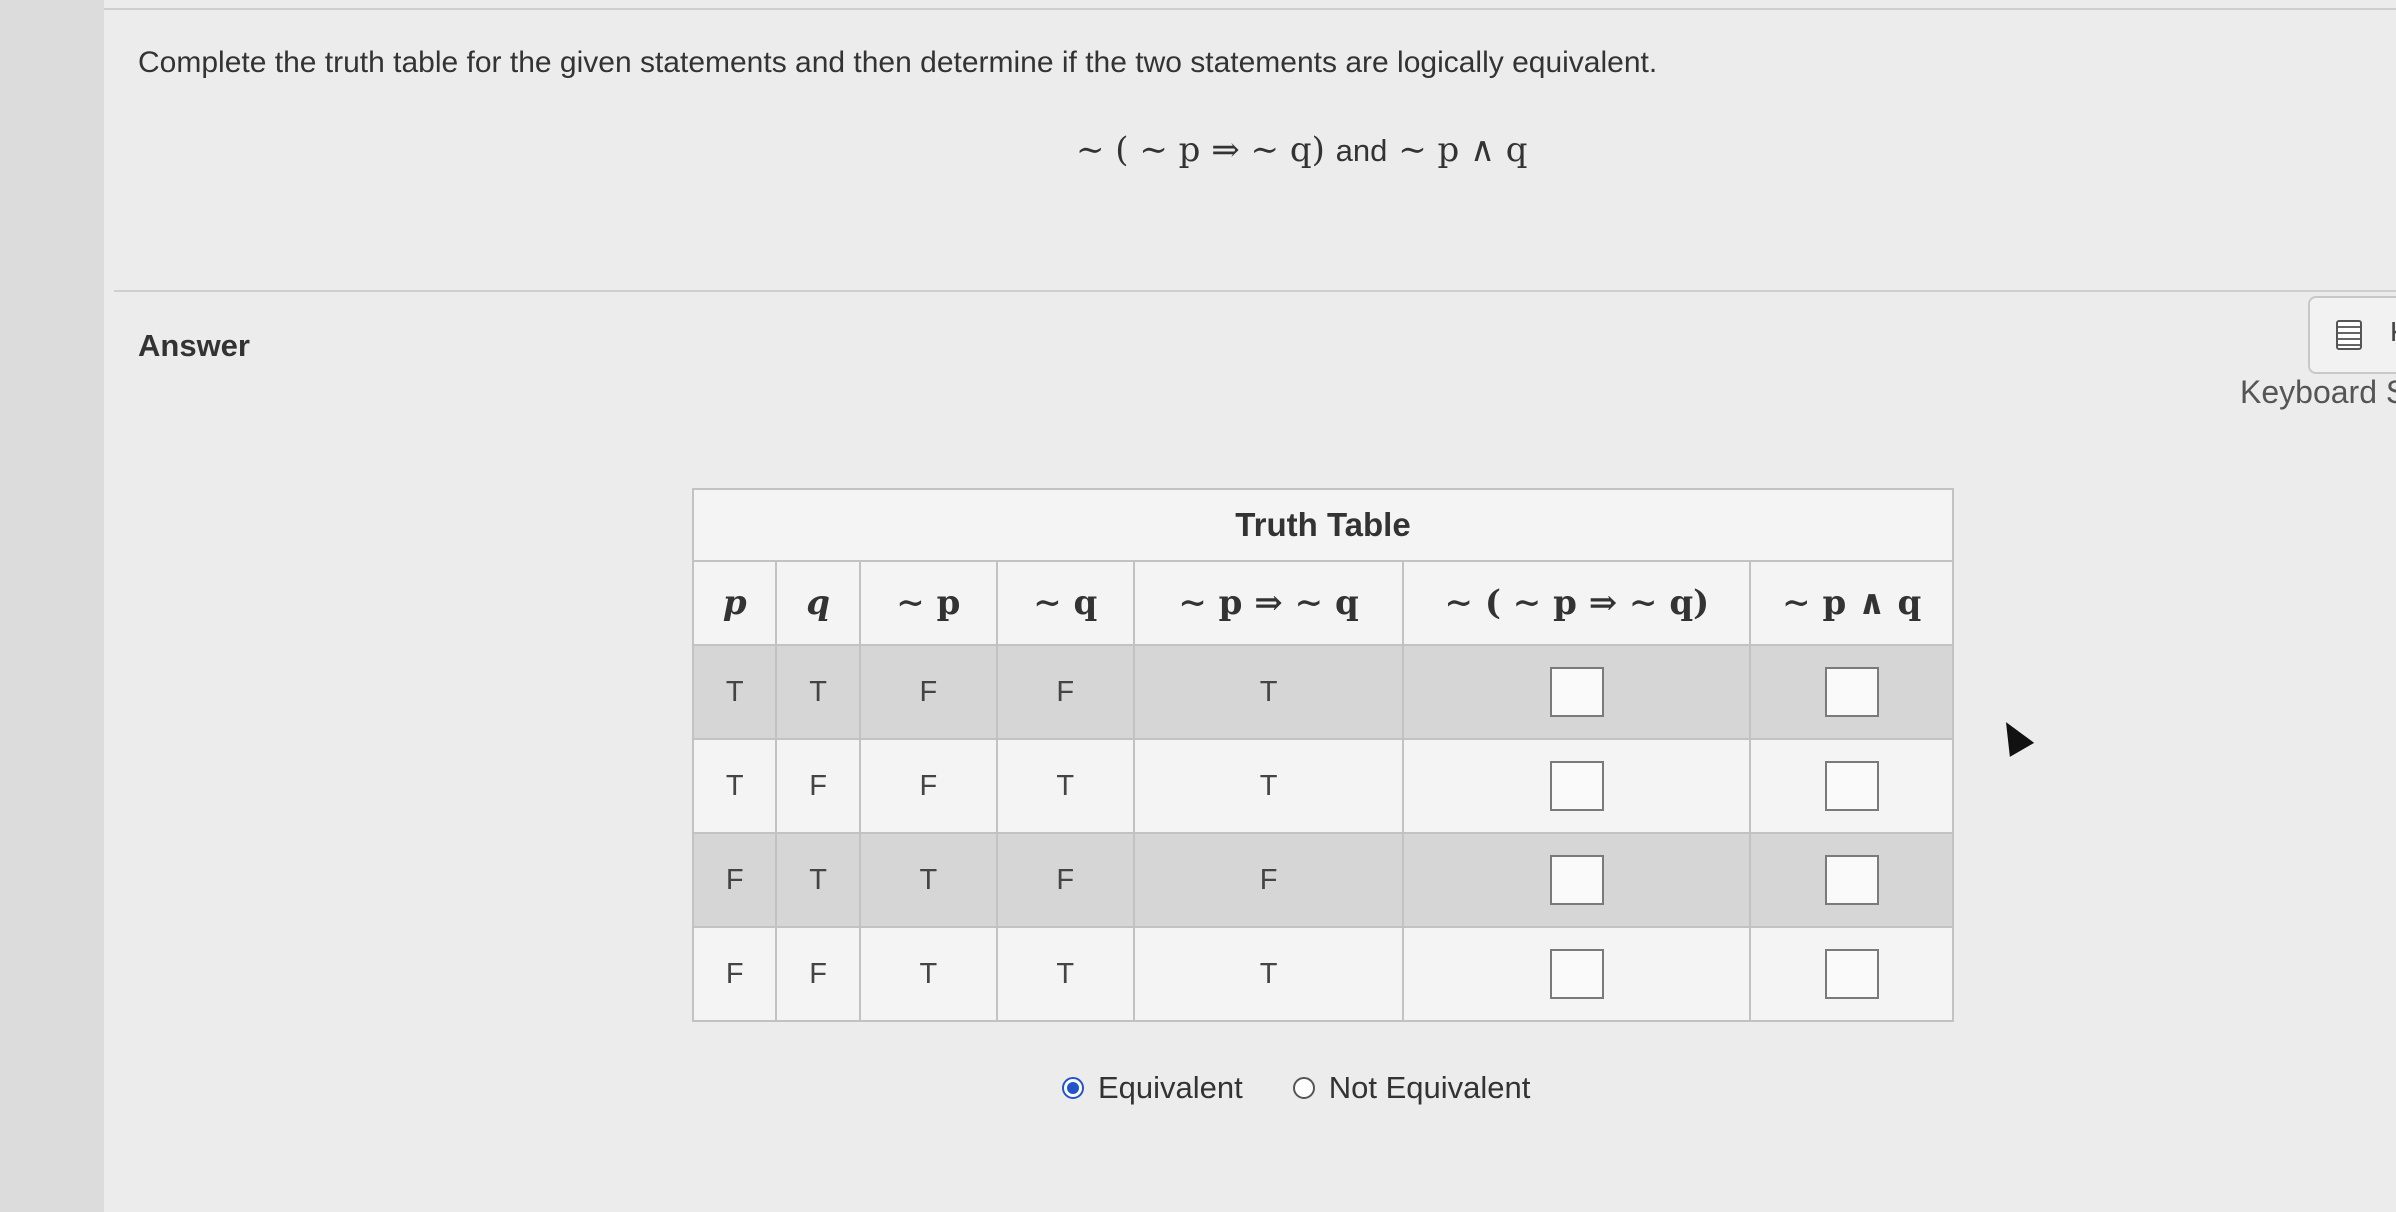 The width and height of the screenshot is (2396, 1212). What do you see at coordinates (1577, 603) in the screenshot?
I see `header-negated-implication: ∼ ( ∼ p ⇒ ∼ q)` at bounding box center [1577, 603].